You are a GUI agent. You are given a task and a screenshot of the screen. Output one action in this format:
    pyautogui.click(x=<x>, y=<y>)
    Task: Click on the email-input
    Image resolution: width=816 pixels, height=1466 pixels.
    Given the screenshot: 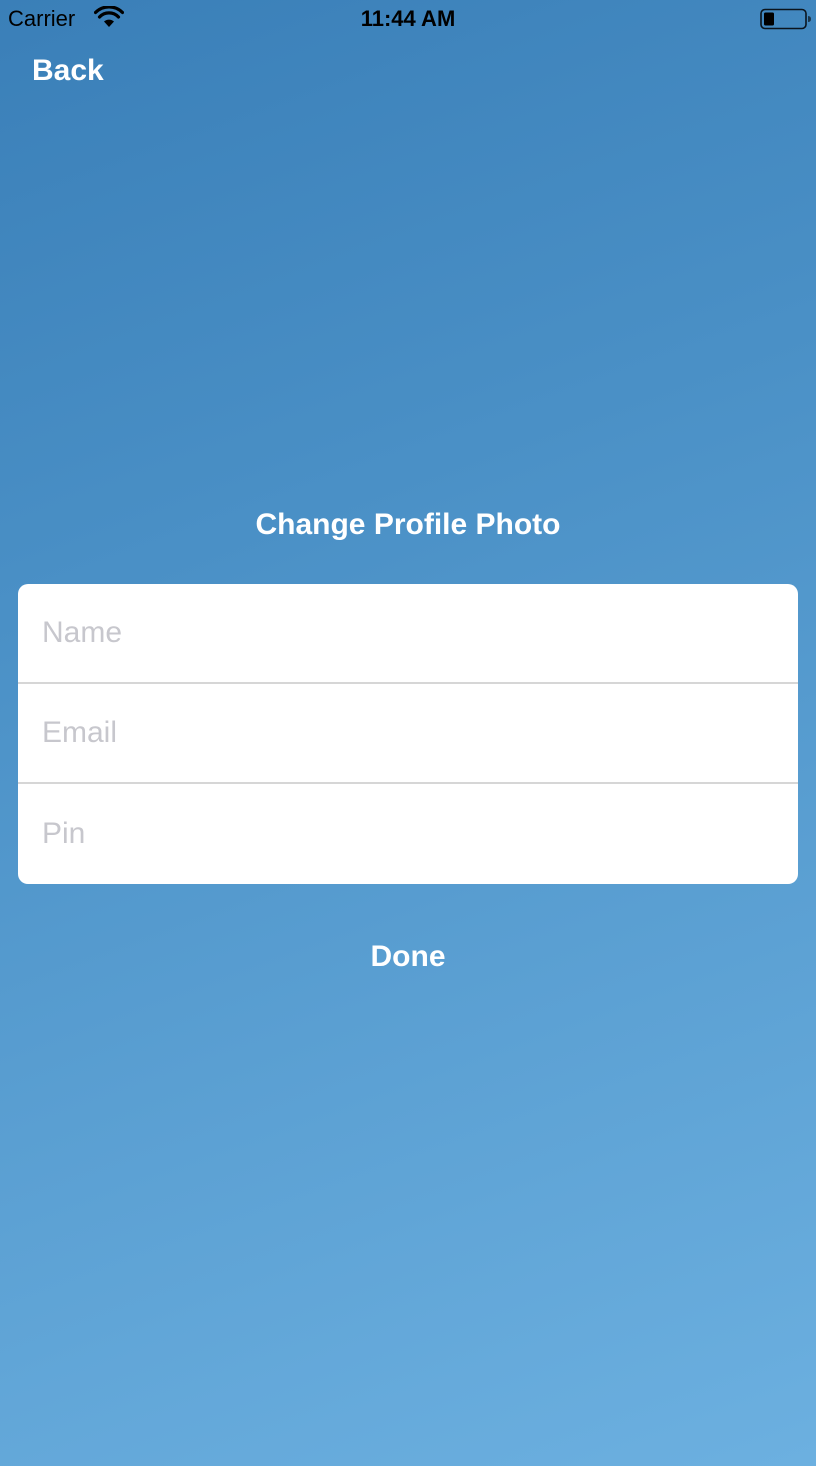 What is the action you would take?
    pyautogui.click(x=408, y=733)
    